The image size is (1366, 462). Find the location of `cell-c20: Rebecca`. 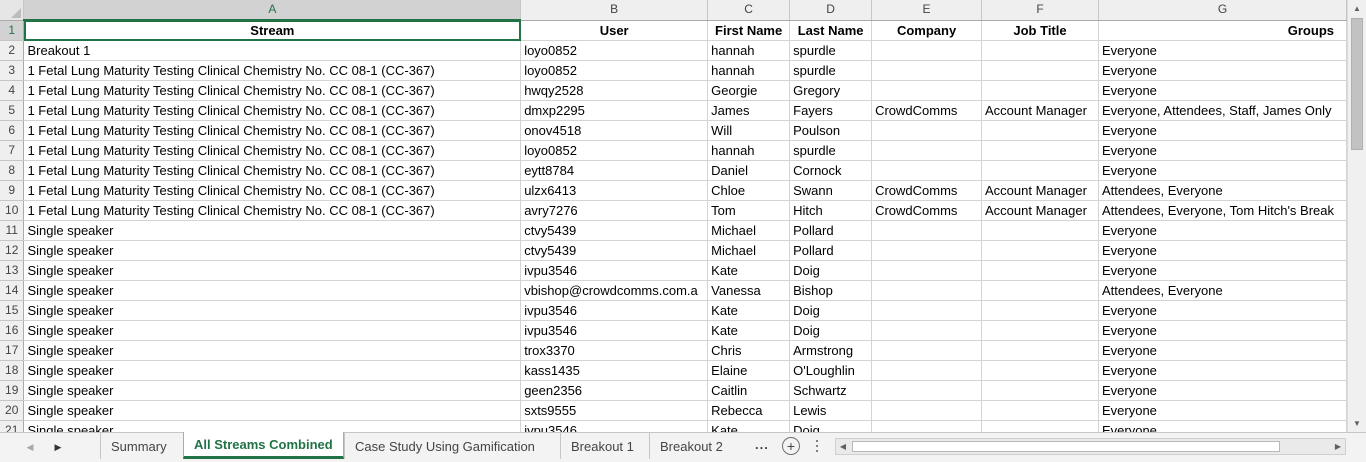

cell-c20: Rebecca is located at coordinates (749, 410).